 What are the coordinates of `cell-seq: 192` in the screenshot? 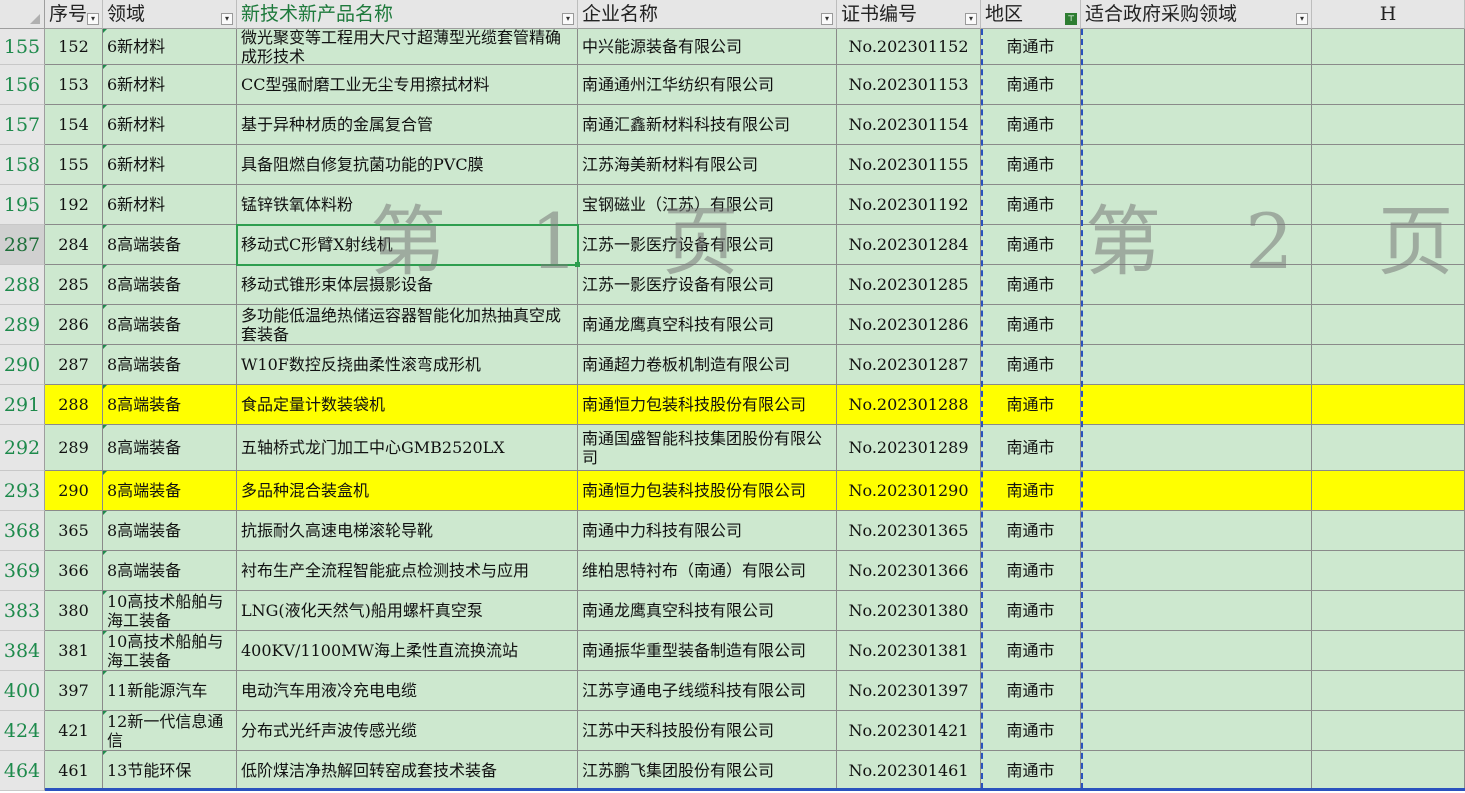 It's located at (74, 205).